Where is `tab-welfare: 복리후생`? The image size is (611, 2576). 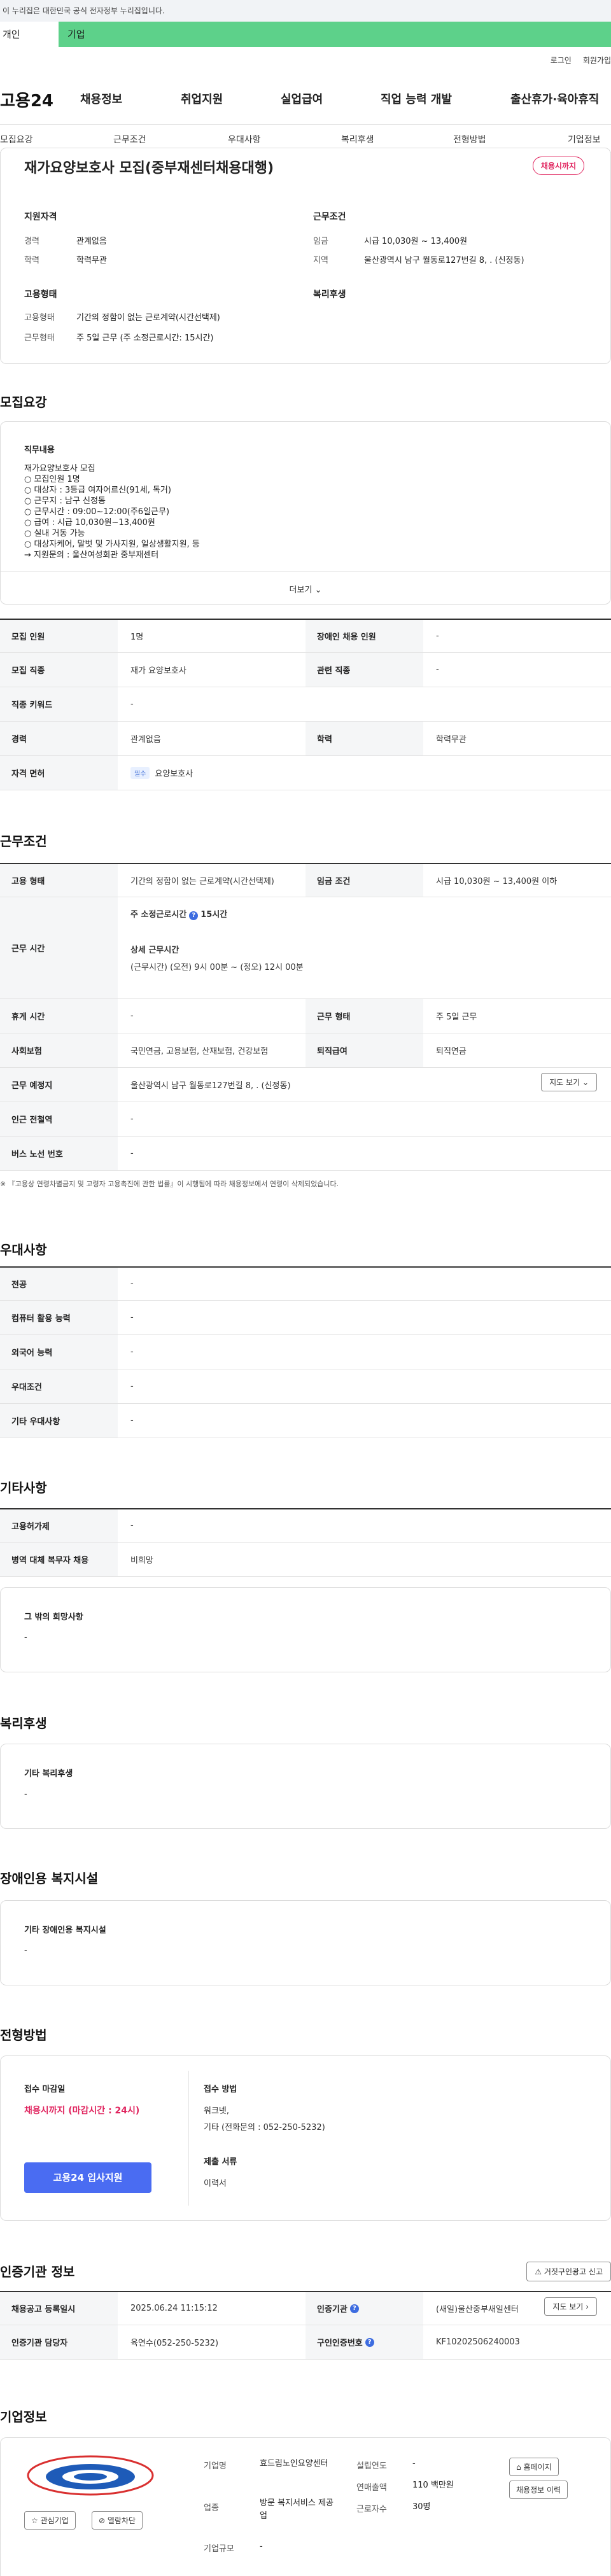
tab-welfare: 복리후생 is located at coordinates (357, 139).